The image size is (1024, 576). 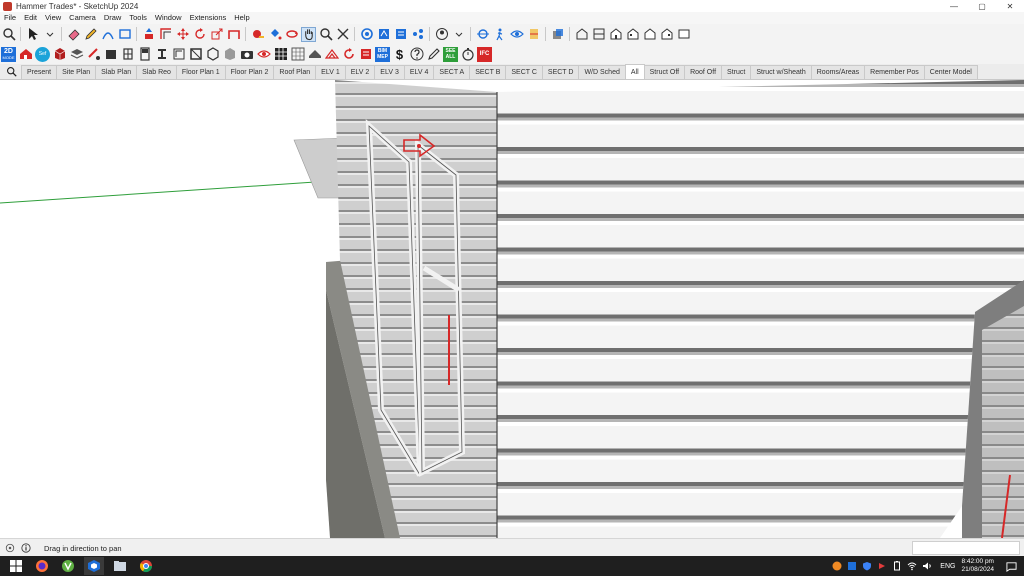 What do you see at coordinates (116, 72) in the screenshot?
I see `scene-tab-slab-plan: Slab Plan` at bounding box center [116, 72].